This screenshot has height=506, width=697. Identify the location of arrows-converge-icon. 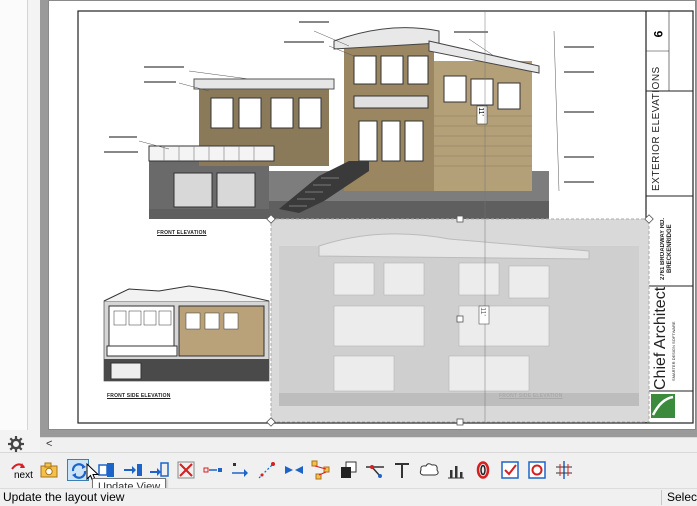
(294, 470).